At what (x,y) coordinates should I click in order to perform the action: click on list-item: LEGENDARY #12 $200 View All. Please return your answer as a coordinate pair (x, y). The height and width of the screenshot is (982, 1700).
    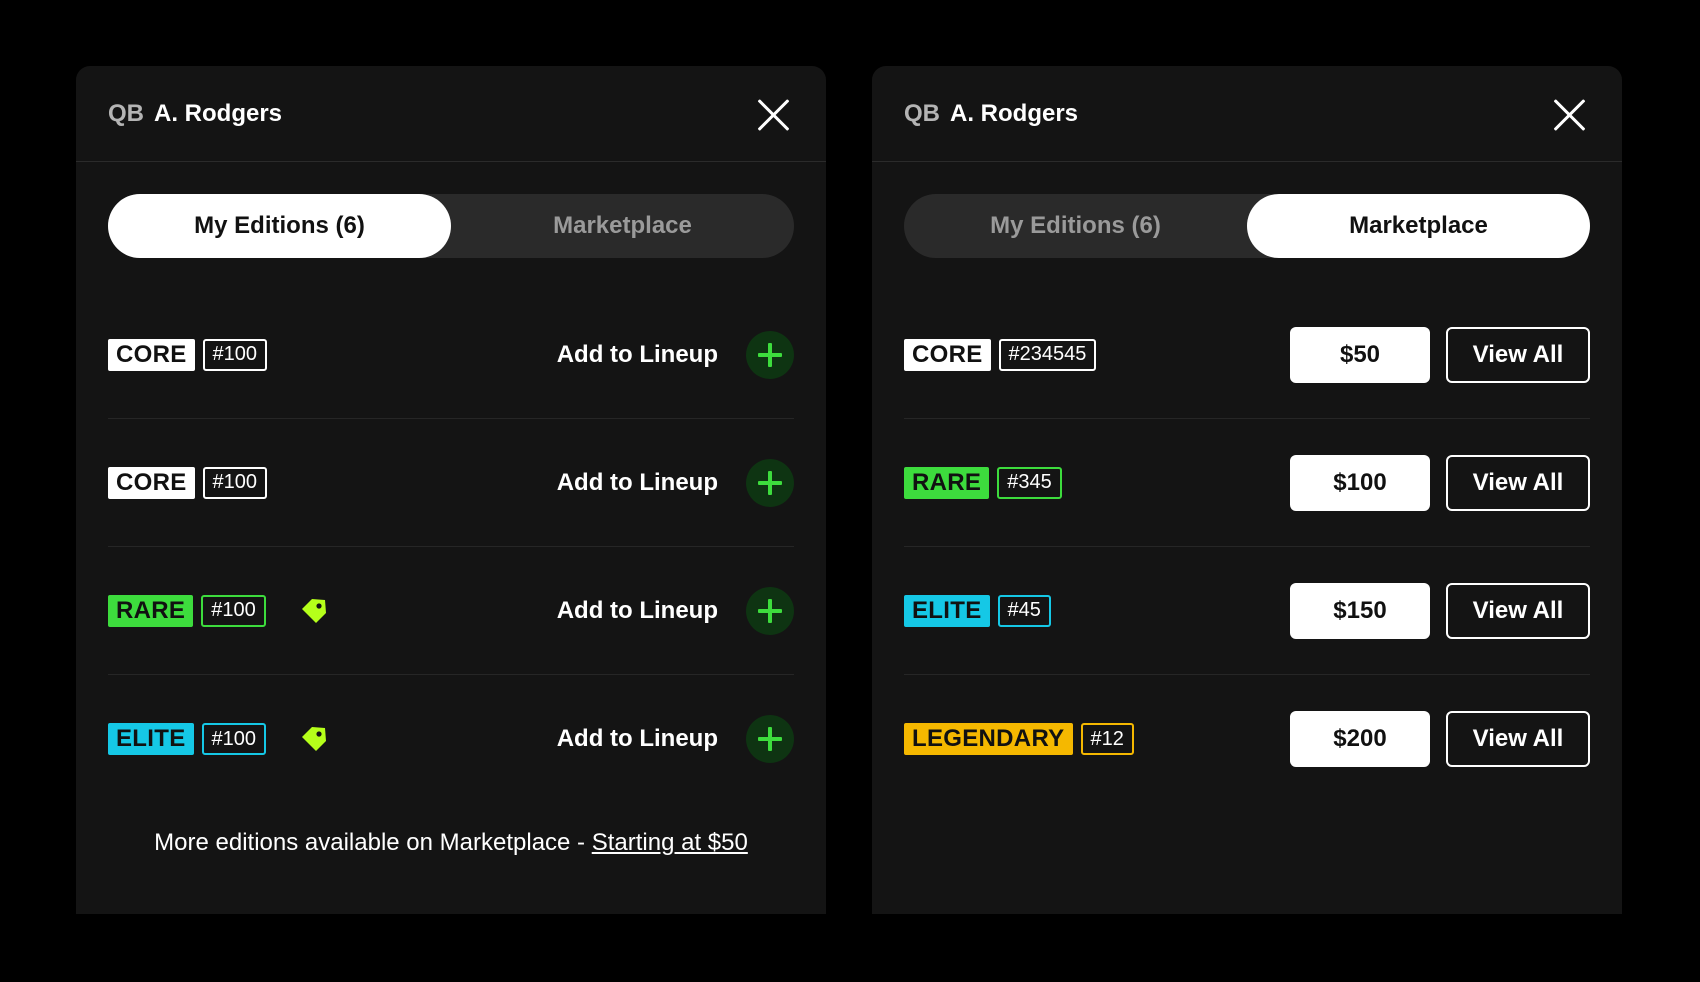
    Looking at the image, I should click on (1247, 739).